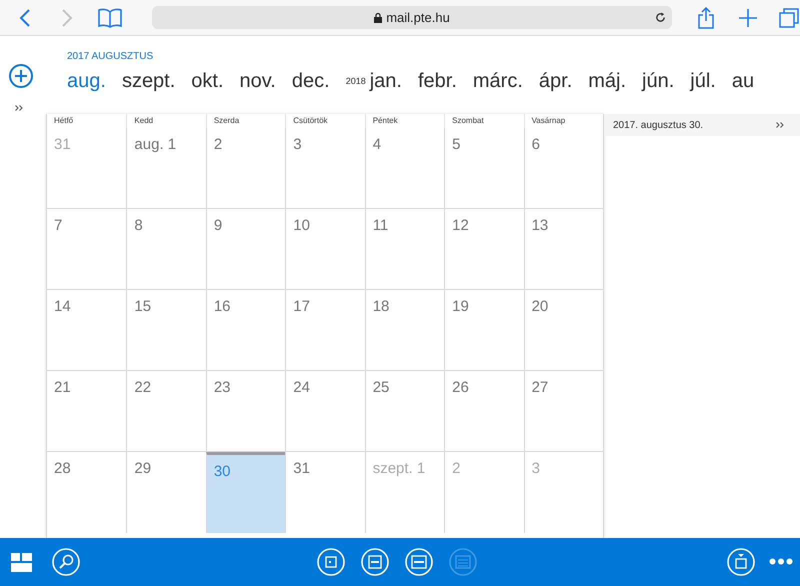 This screenshot has width=800, height=586. What do you see at coordinates (166, 249) in the screenshot?
I see `day-cell: 8` at bounding box center [166, 249].